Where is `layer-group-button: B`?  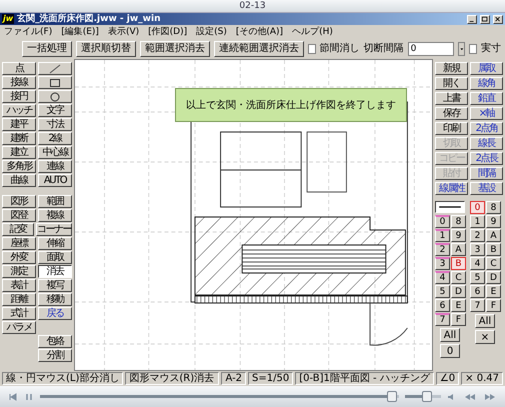 layer-group-button: B is located at coordinates (493, 249).